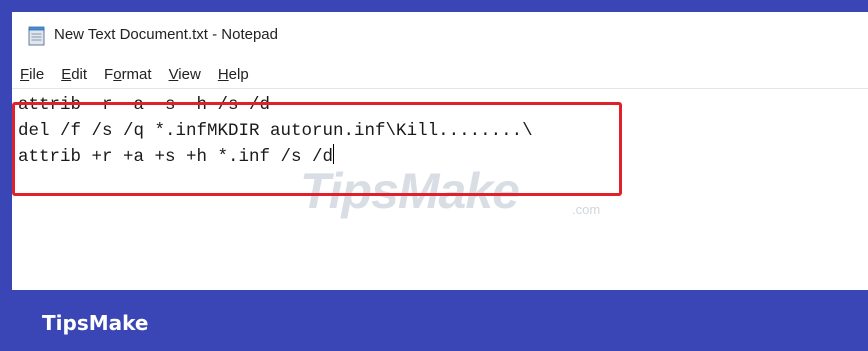  Describe the element at coordinates (37, 36) in the screenshot. I see `notepad-icon` at that location.